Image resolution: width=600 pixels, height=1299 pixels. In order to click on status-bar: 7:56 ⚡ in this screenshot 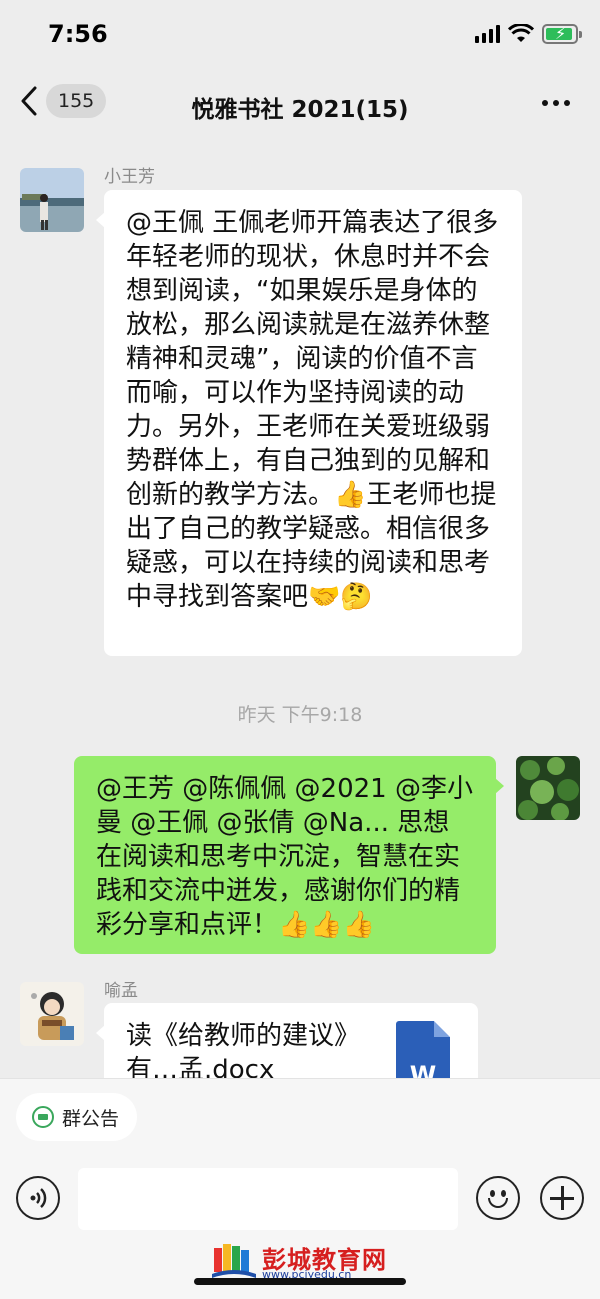, I will do `click(300, 36)`.